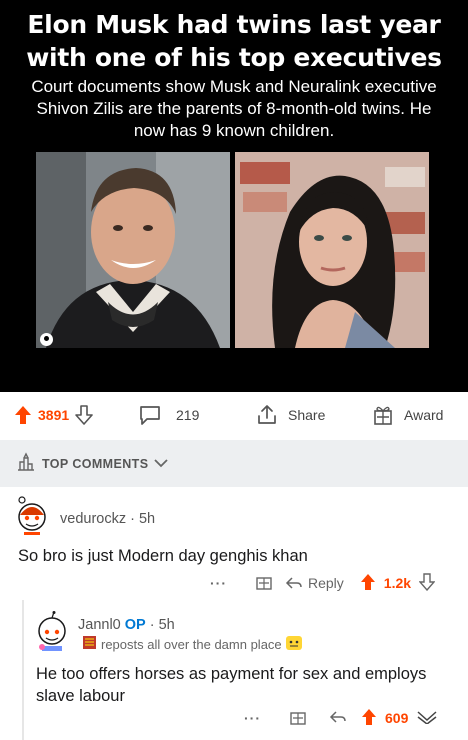  I want to click on share-label: Share, so click(307, 415).